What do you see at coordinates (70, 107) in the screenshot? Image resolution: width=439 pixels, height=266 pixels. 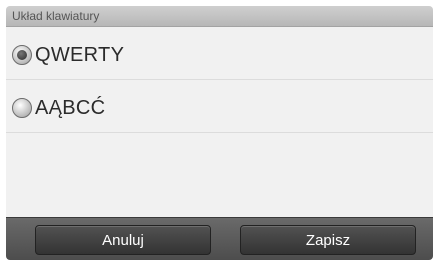 I see `option-label: AĄBCĆ` at bounding box center [70, 107].